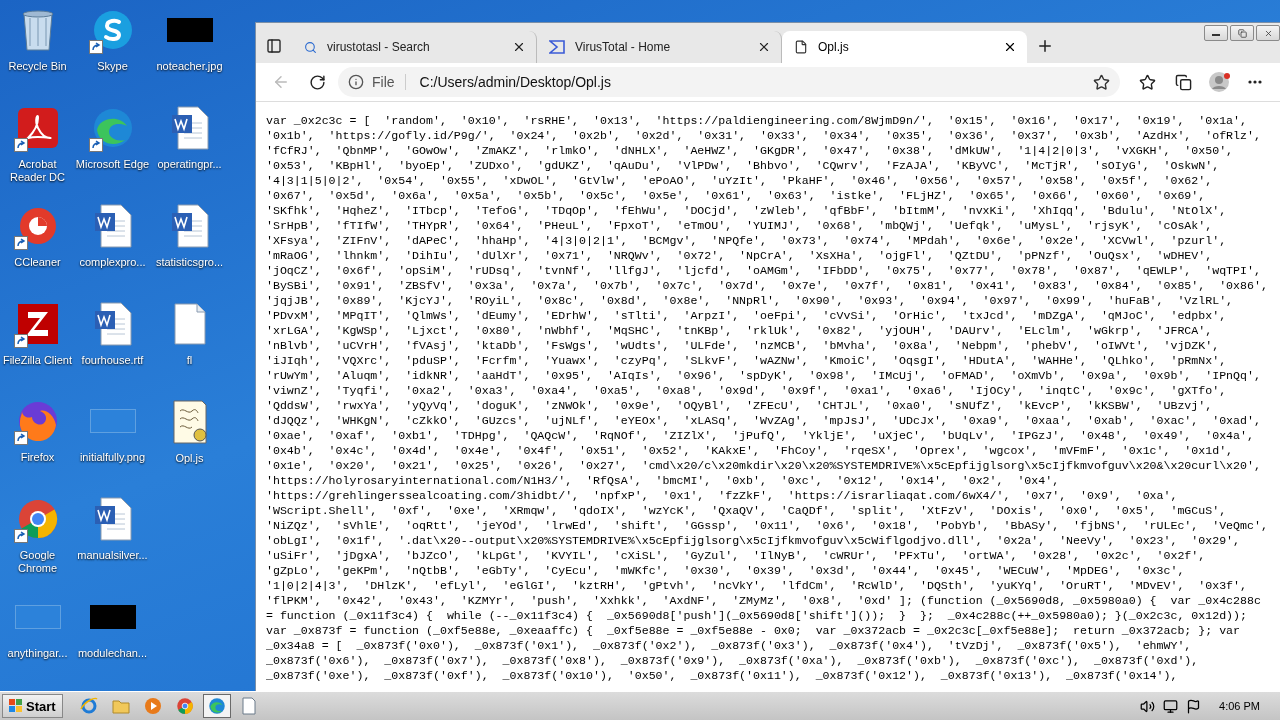  Describe the element at coordinates (189, 360) in the screenshot. I see `desktop-icon-label: fl` at that location.